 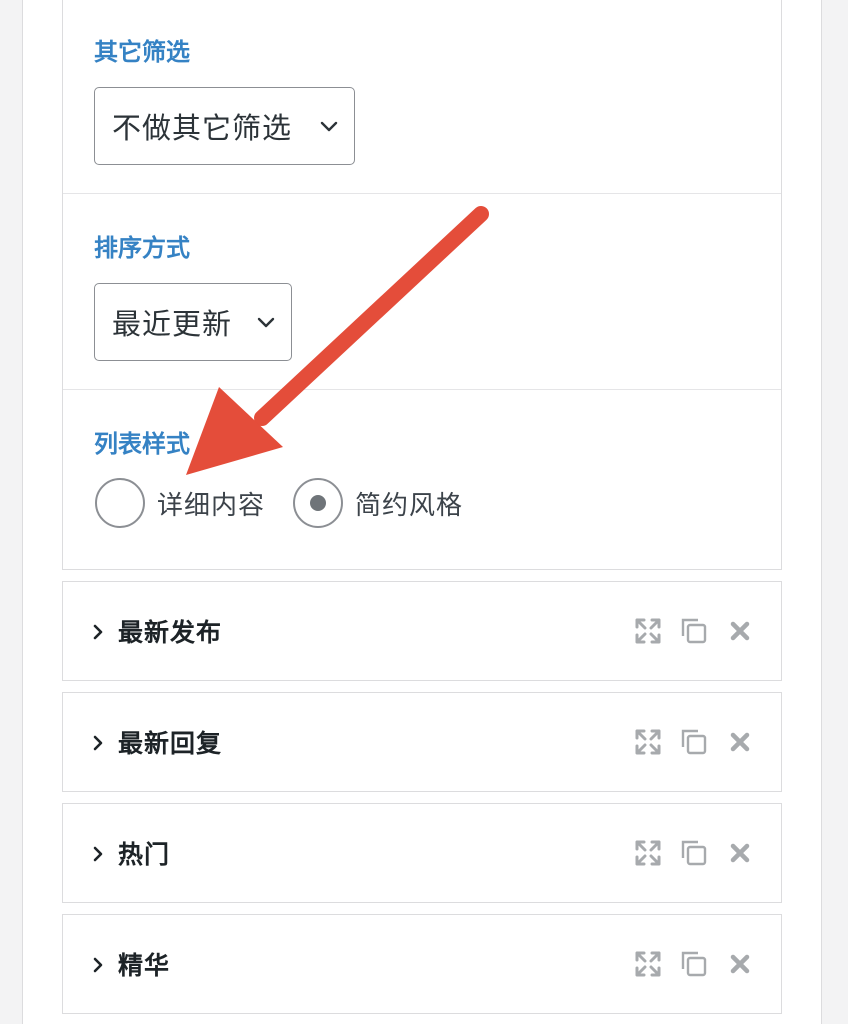 I want to click on sort-select: 最近更新, so click(x=193, y=322).